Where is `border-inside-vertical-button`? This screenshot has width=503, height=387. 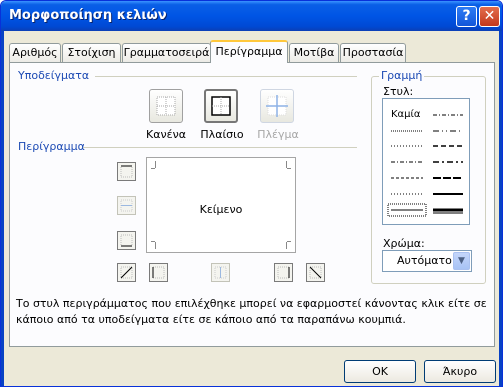 border-inside-vertical-button is located at coordinates (220, 272).